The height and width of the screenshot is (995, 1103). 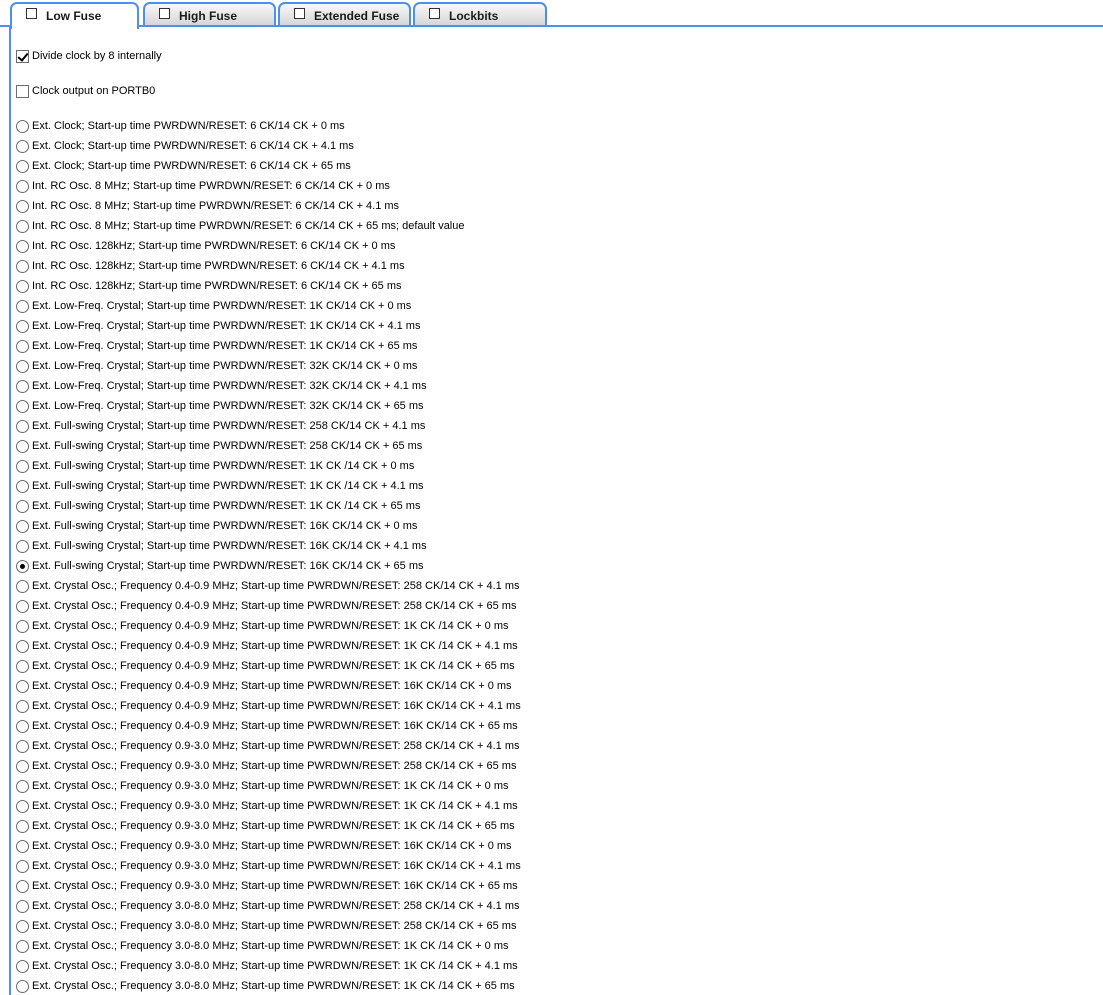 What do you see at coordinates (209, 13) in the screenshot?
I see `tab-high-fuse: High Fuse` at bounding box center [209, 13].